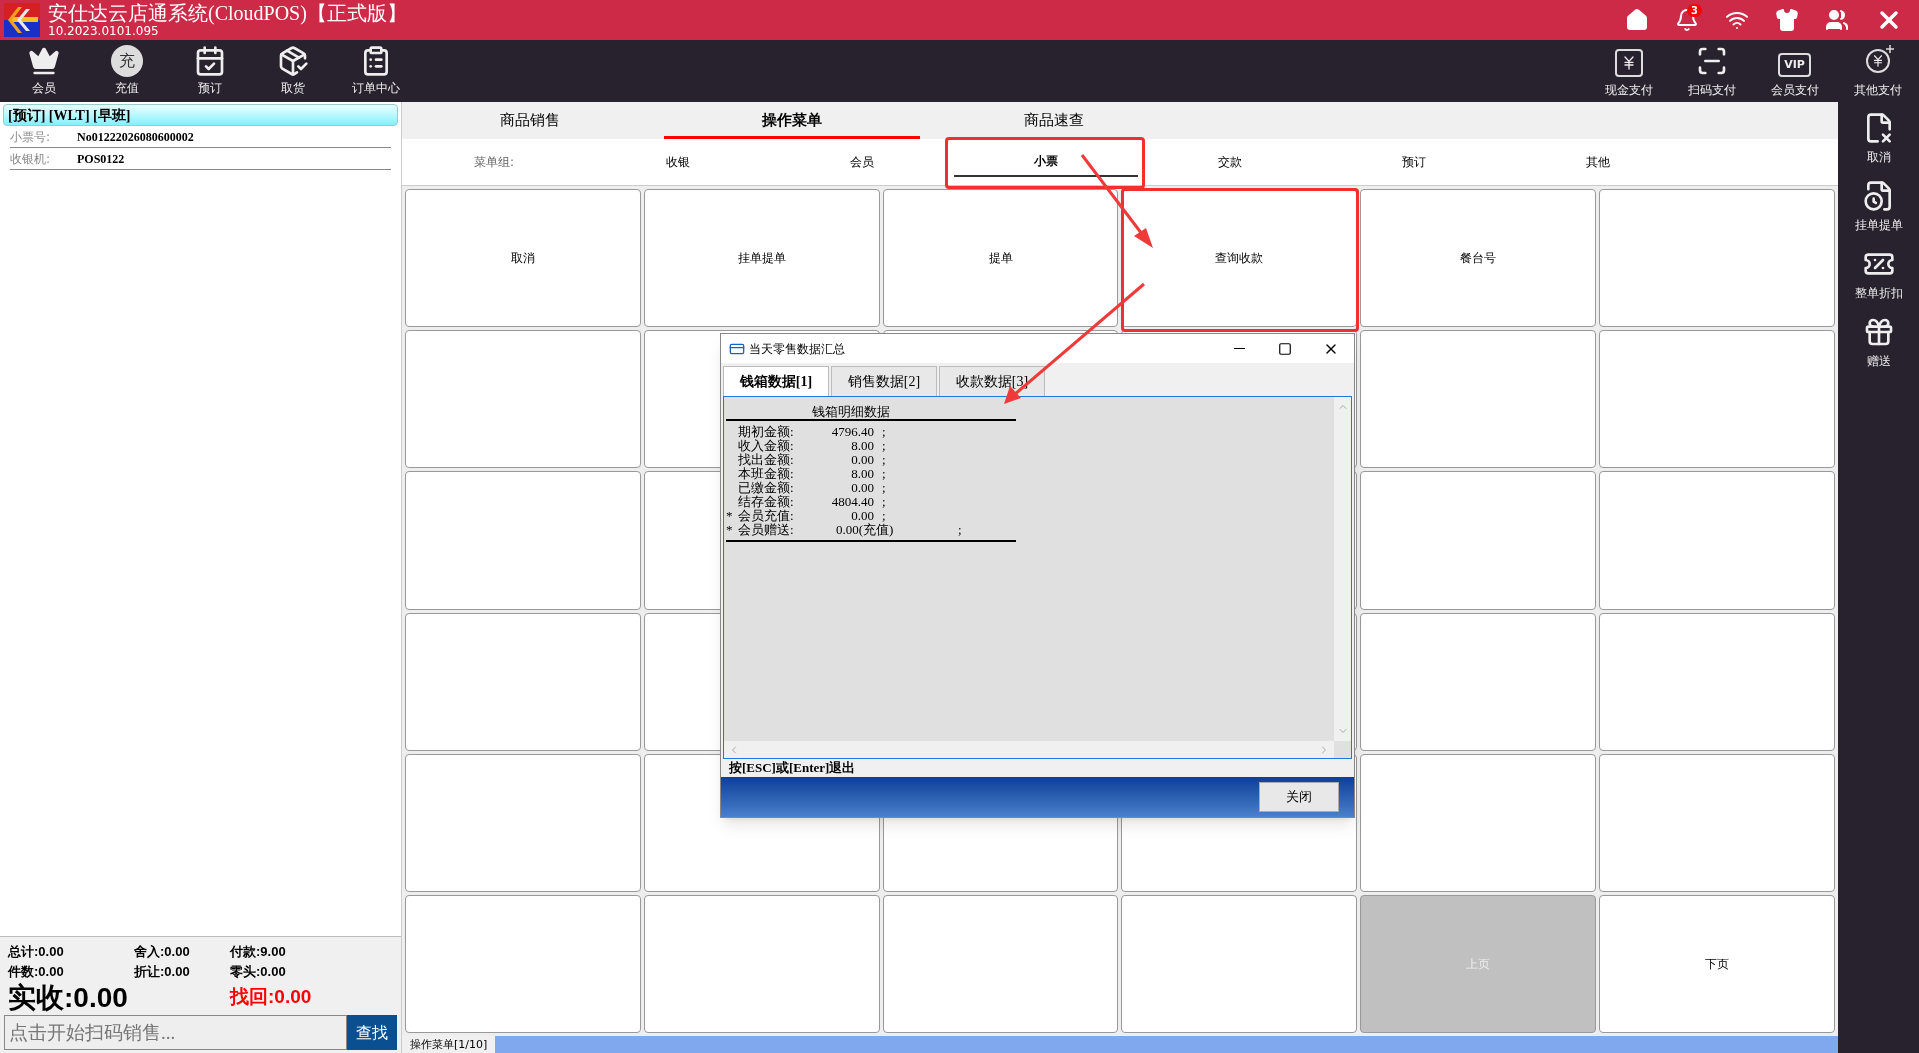 This screenshot has width=1919, height=1053. Describe the element at coordinates (1711, 71) in the screenshot. I see `toolbar-button: 扫码支付` at that location.